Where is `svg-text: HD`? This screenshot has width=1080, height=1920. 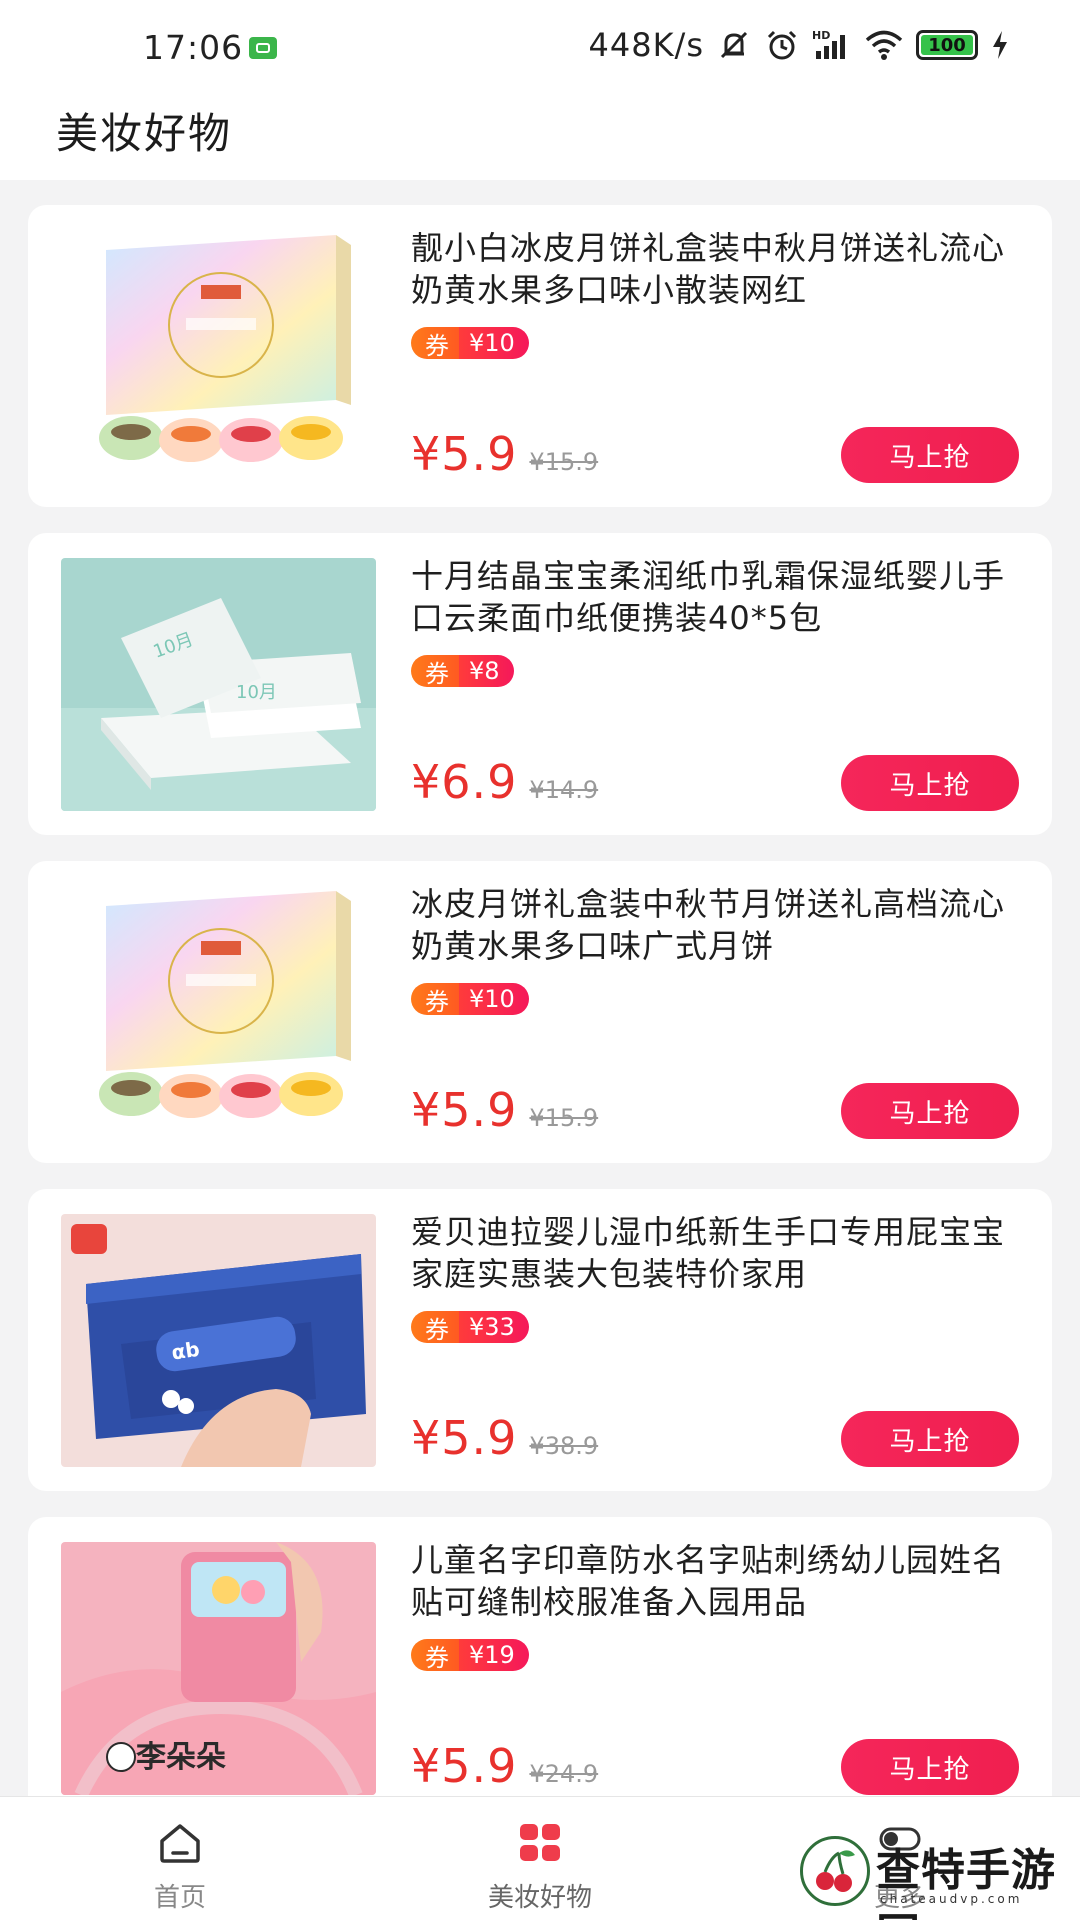 svg-text: HD is located at coordinates (821, 35).